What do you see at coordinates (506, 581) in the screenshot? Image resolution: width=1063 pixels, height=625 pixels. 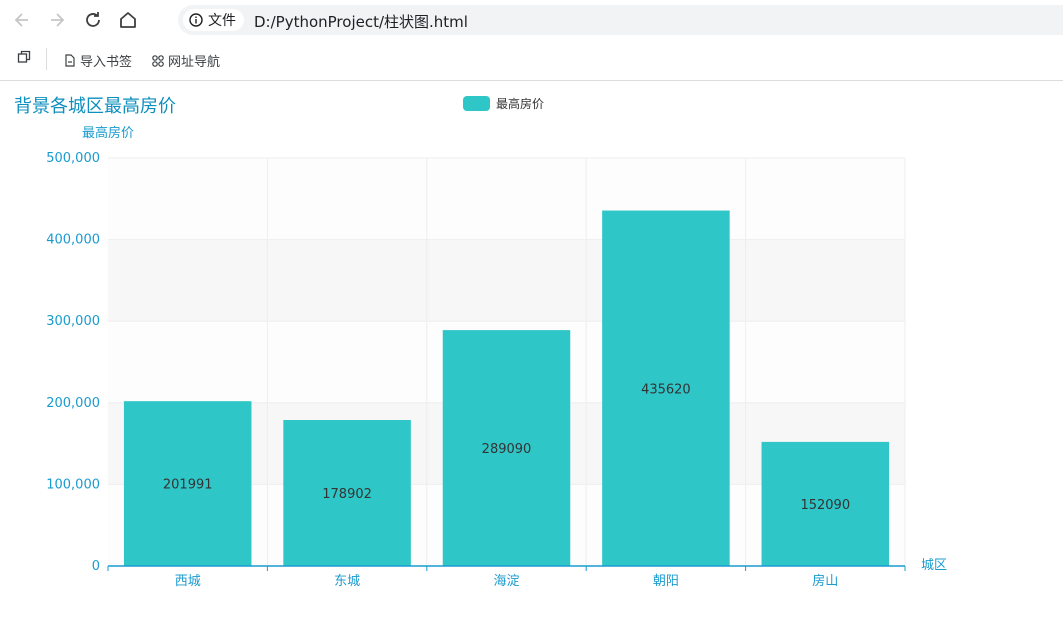 I see `x-tick-label: 海淀` at bounding box center [506, 581].